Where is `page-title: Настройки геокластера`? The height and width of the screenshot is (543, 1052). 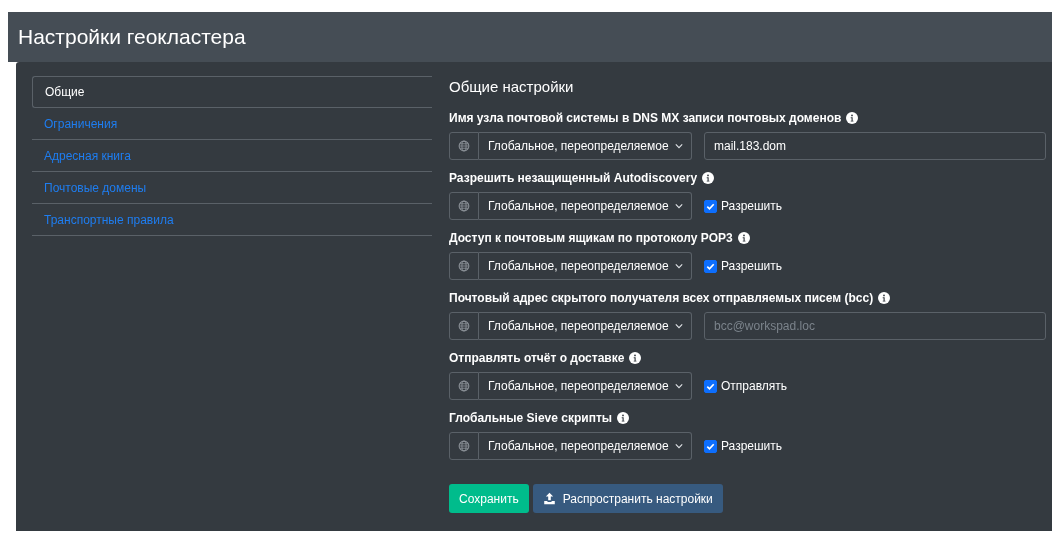
page-title: Настройки геокластера is located at coordinates (132, 37).